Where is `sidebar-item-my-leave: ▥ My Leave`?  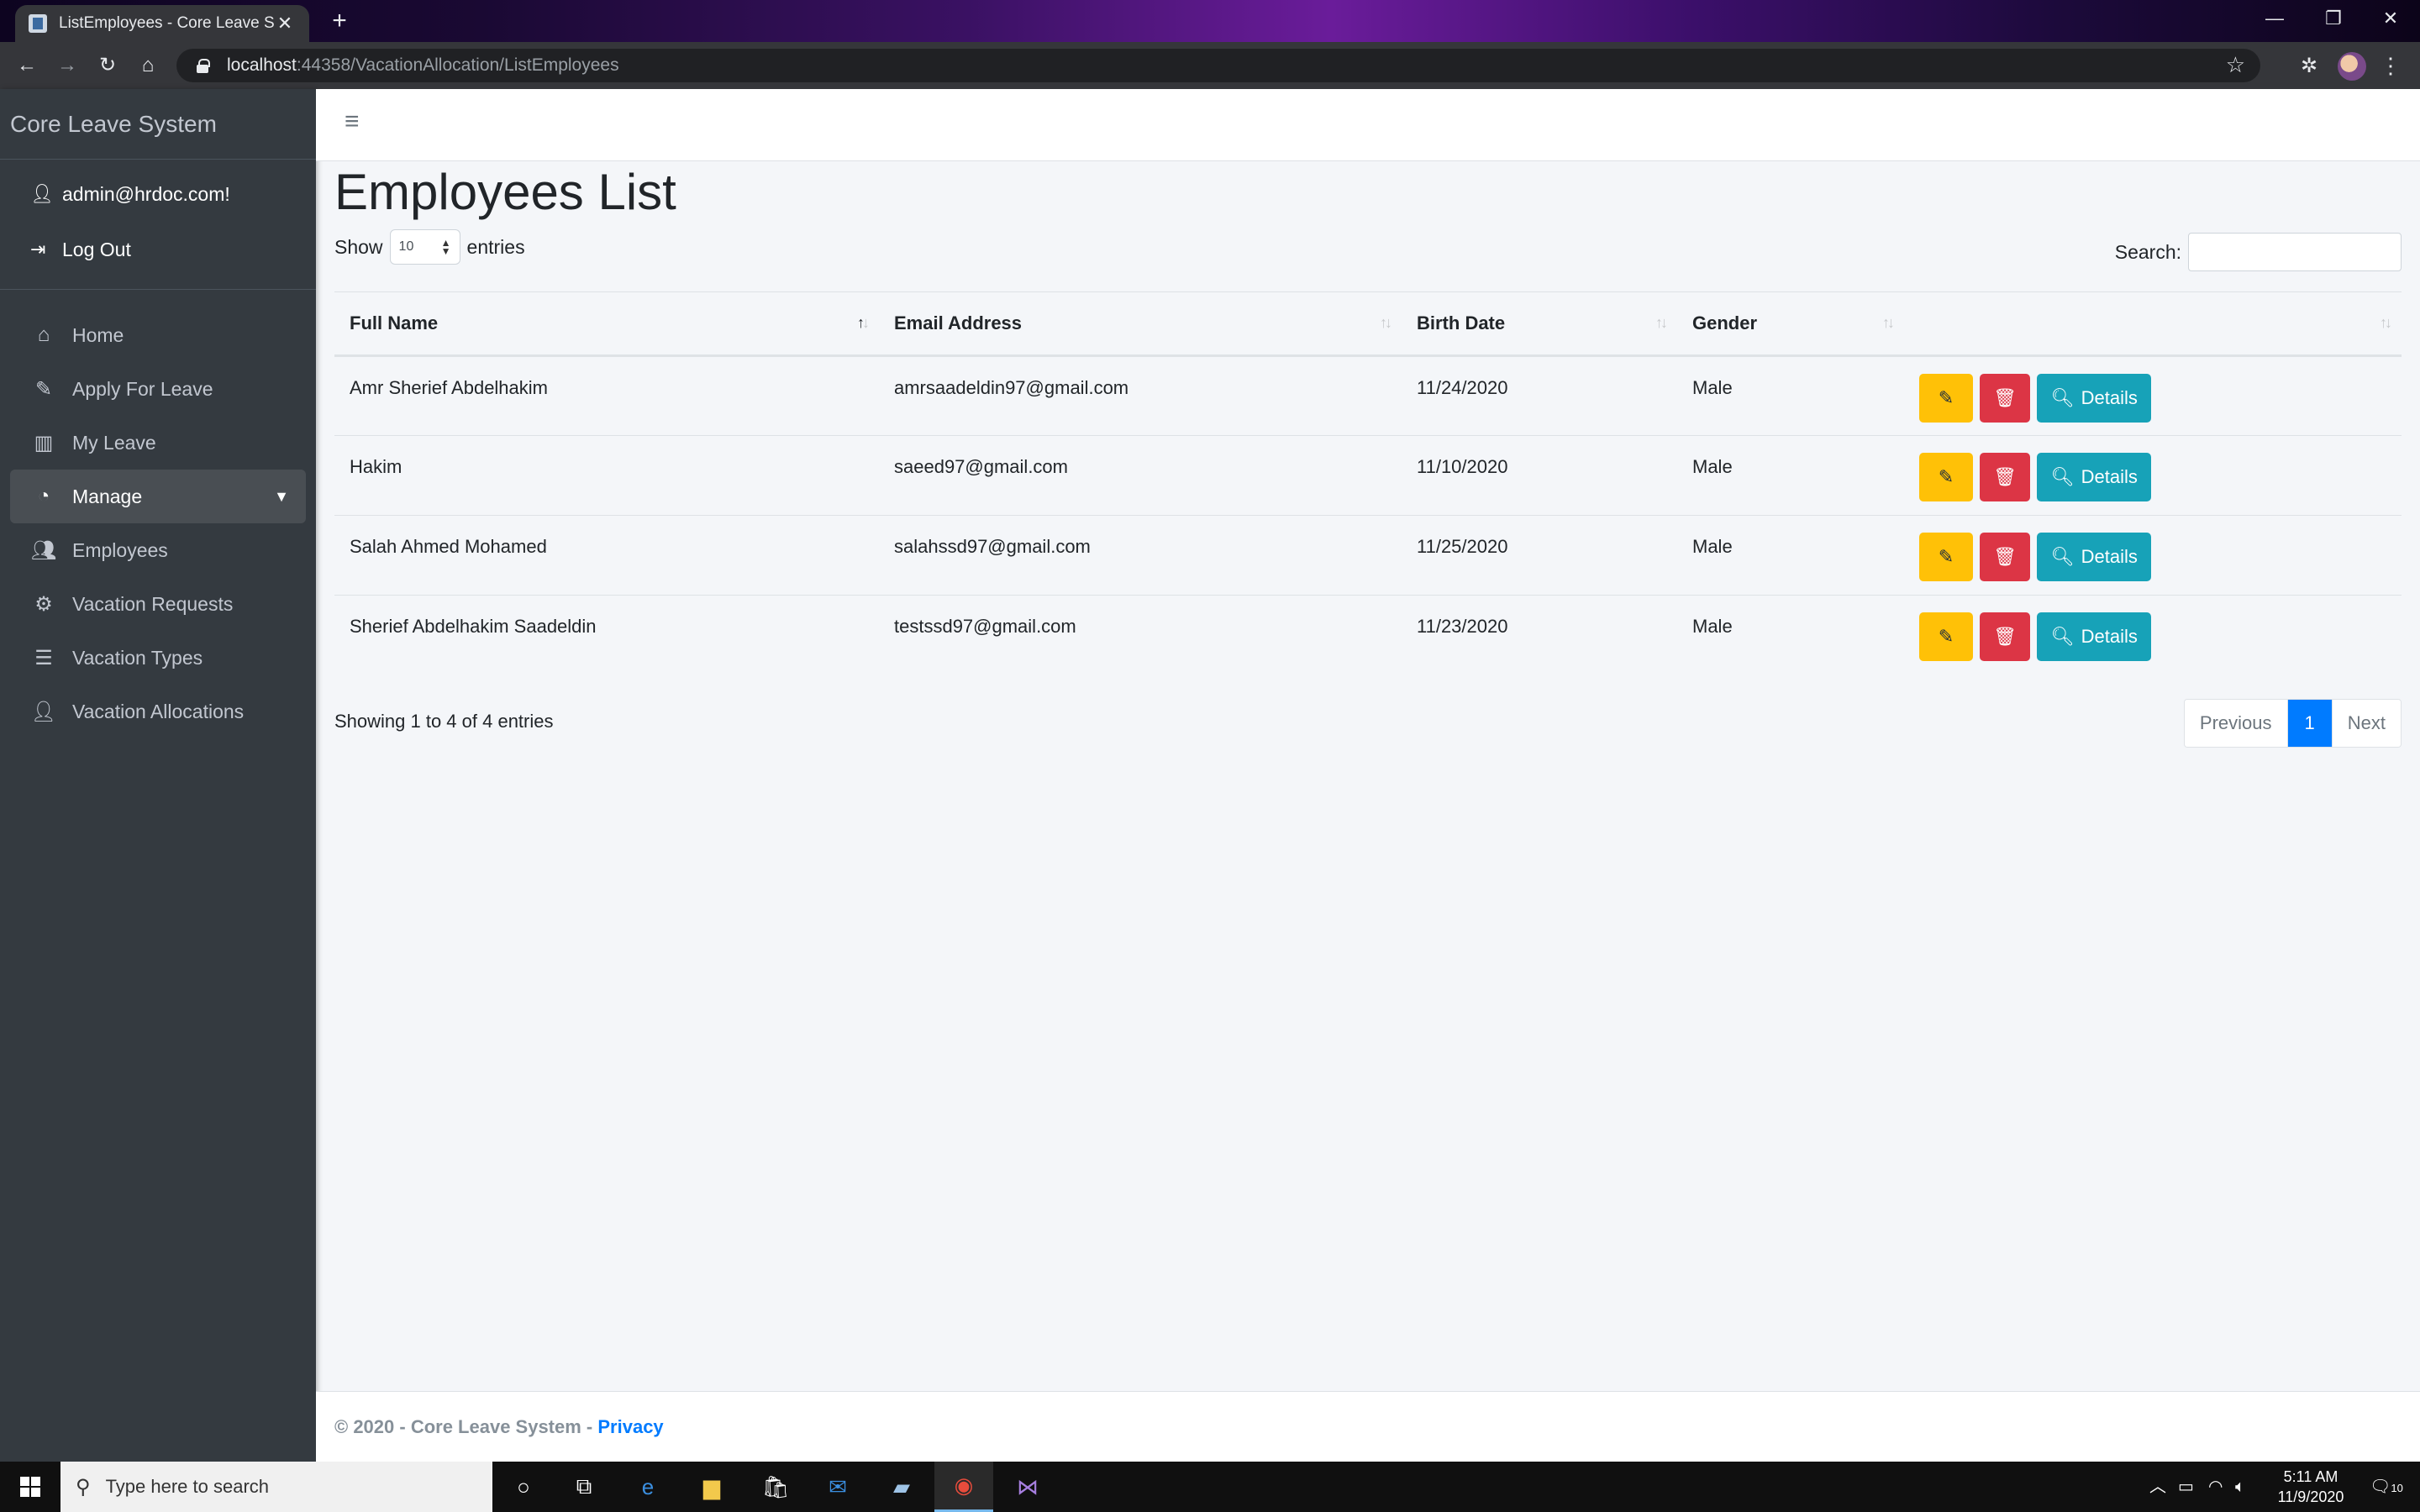
sidebar-item-my-leave: ▥ My Leave is located at coordinates (158, 443).